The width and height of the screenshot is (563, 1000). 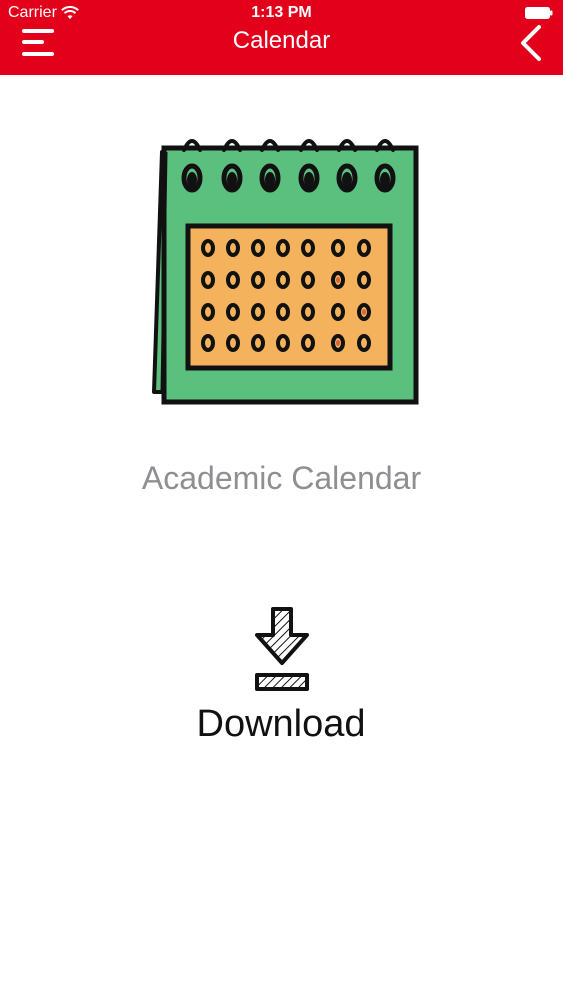 I want to click on download-arrow-icon, so click(x=282, y=649).